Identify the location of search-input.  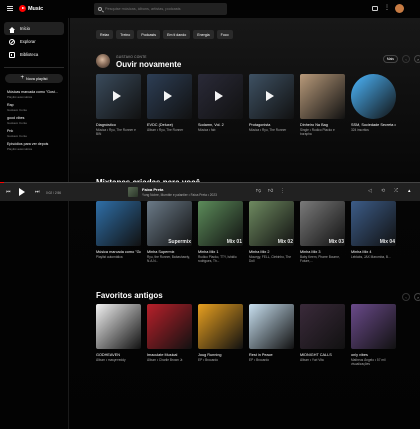
(160, 9).